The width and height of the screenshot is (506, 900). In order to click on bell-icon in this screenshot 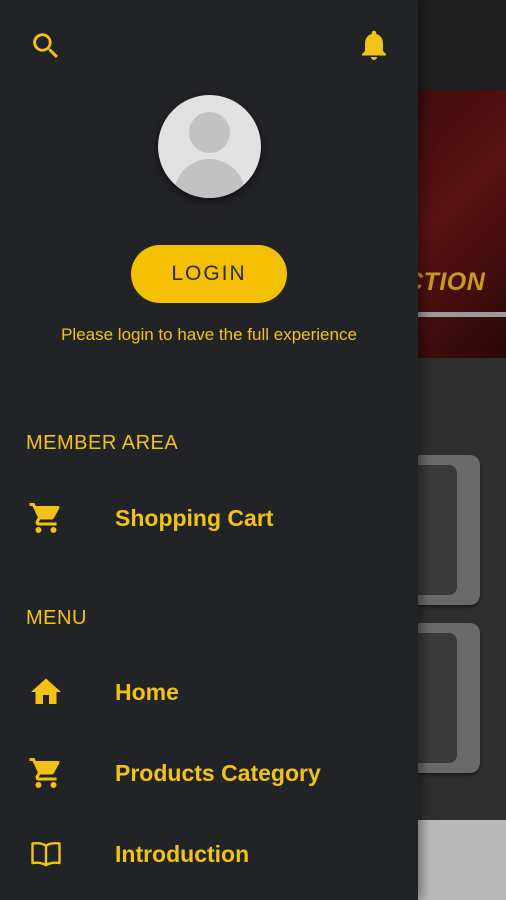, I will do `click(374, 45)`.